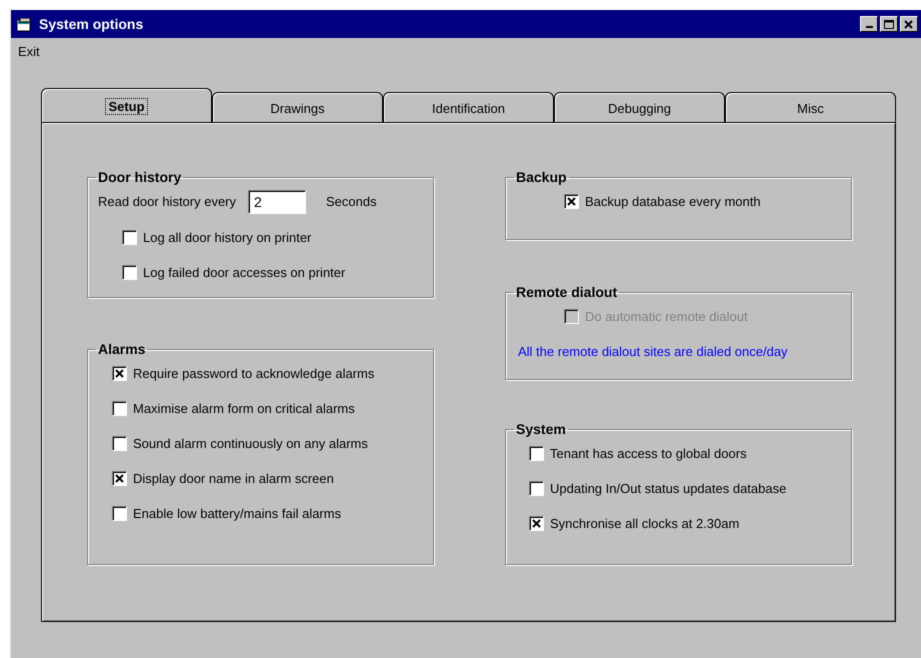 This screenshot has height=658, width=921. What do you see at coordinates (244, 273) in the screenshot?
I see `checkbox-label: Log failed door accesses on printer` at bounding box center [244, 273].